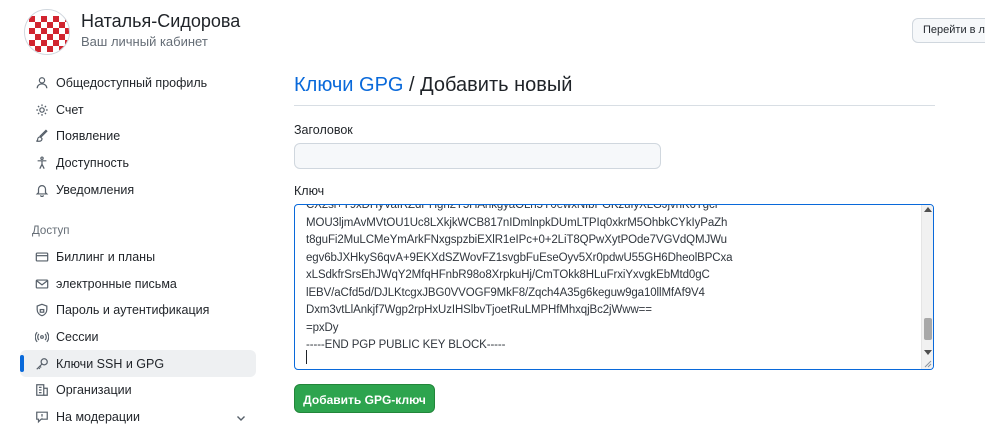  I want to click on sidebar-item-label: электронные письма, so click(116, 283).